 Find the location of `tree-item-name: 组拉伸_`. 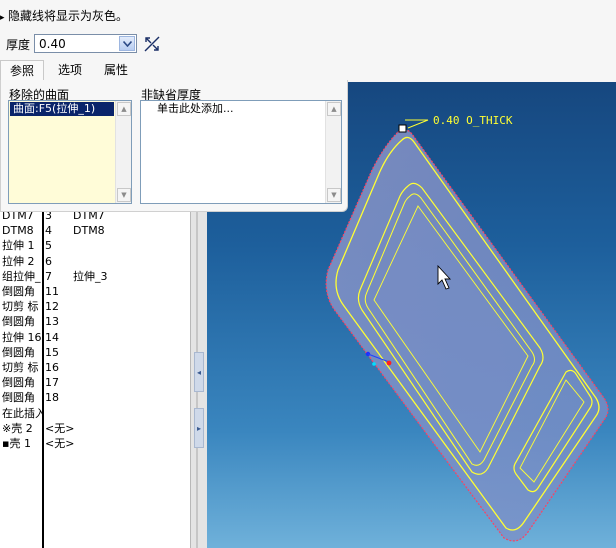

tree-item-name: 组拉伸_ is located at coordinates (21, 276).